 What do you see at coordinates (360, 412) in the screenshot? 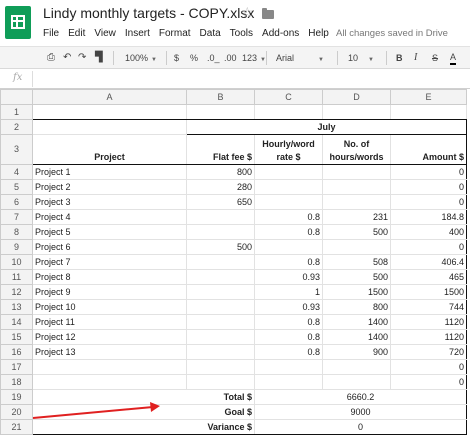
I see `summary-value: 9000` at bounding box center [360, 412].